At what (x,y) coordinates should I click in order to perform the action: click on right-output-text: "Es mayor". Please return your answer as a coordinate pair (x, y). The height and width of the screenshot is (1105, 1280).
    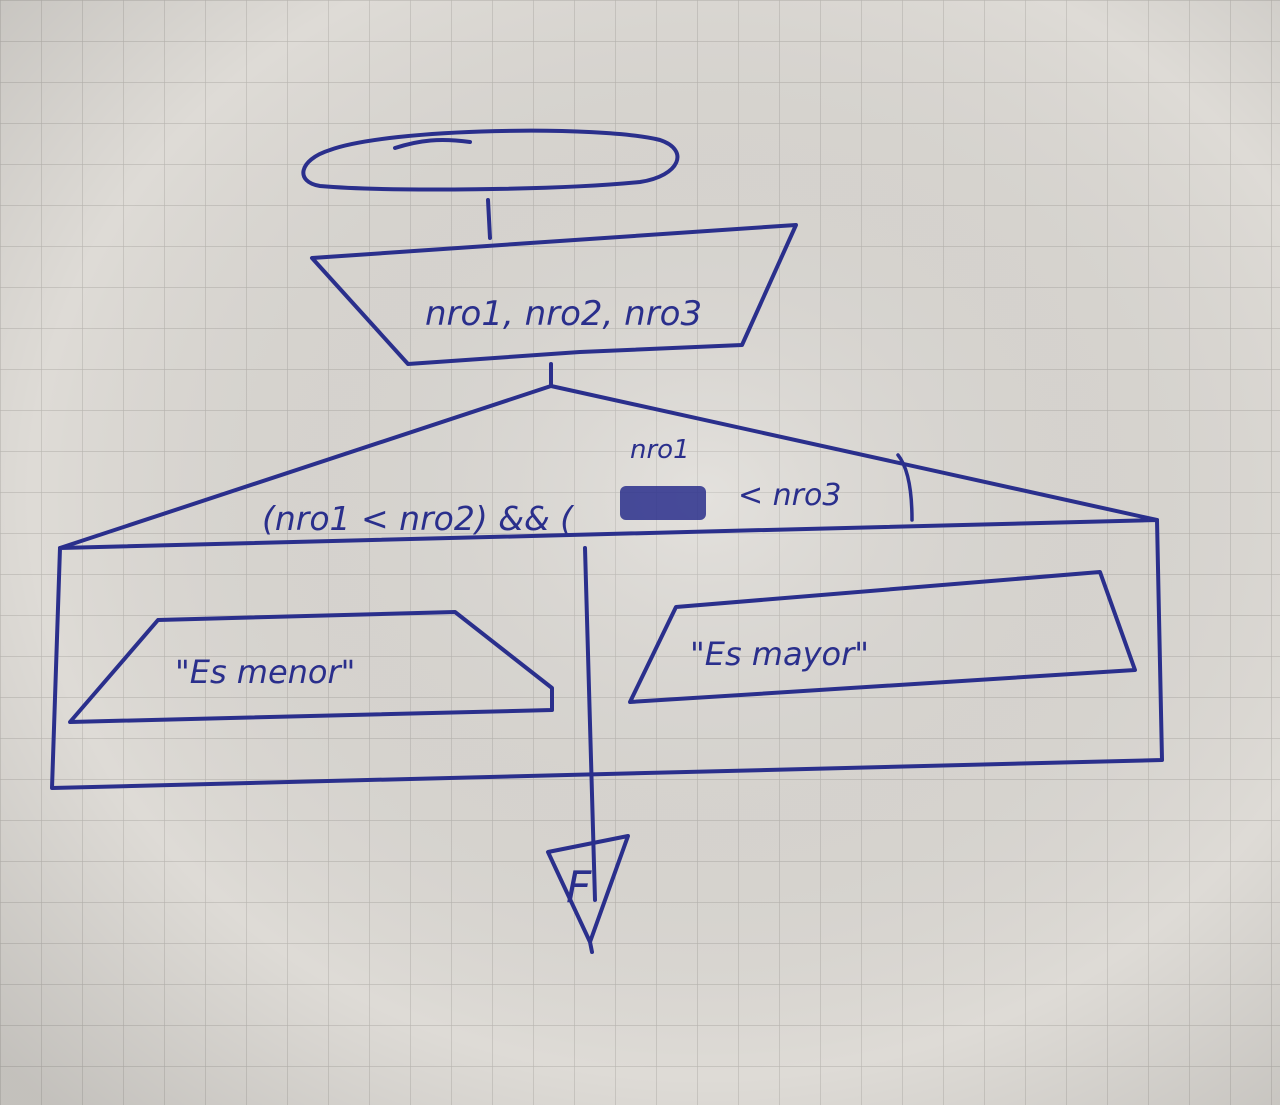
    Looking at the image, I should click on (779, 654).